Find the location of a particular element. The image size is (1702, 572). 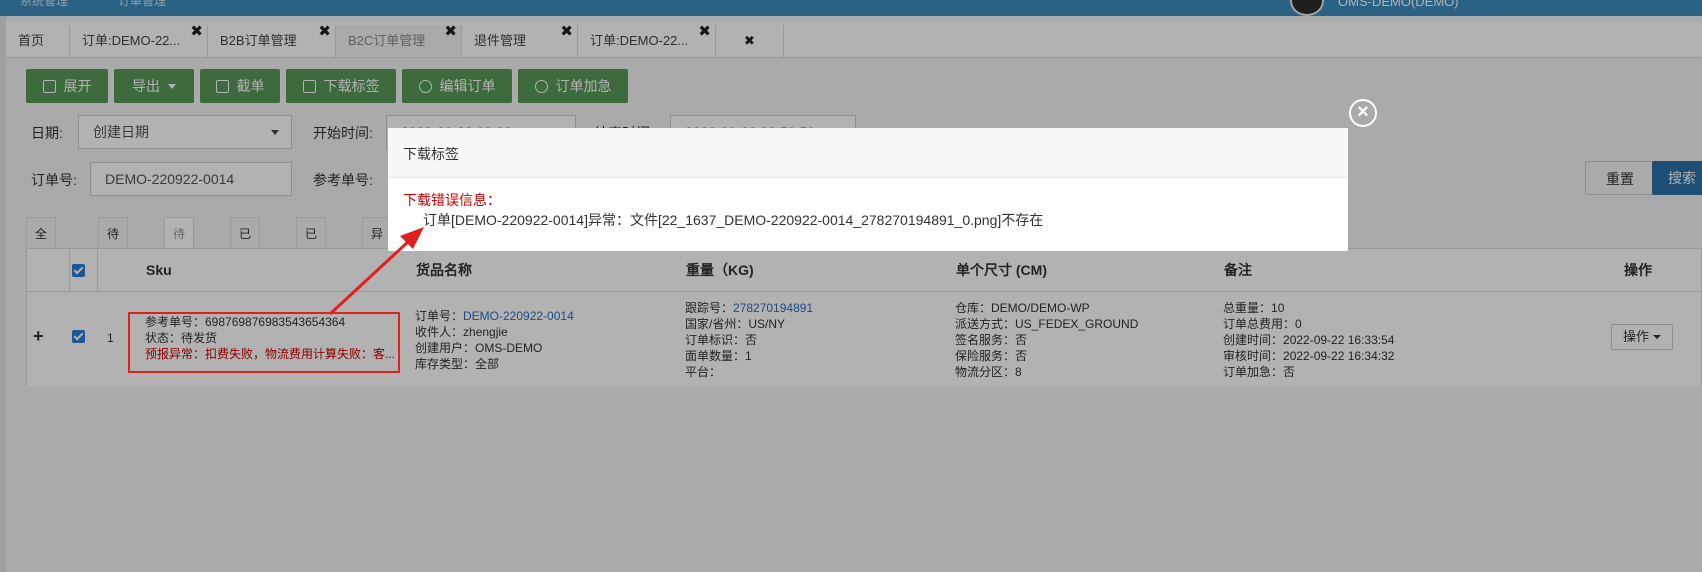

annotation-arrow is located at coordinates (376, 271).